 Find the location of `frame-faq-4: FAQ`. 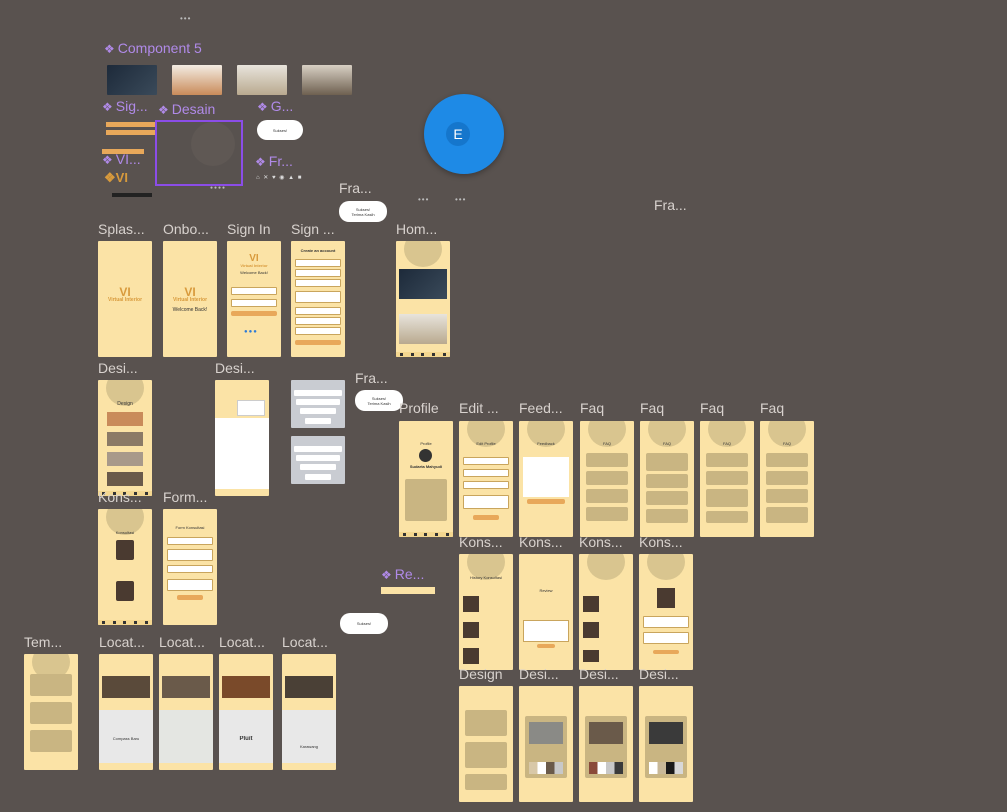

frame-faq-4: FAQ is located at coordinates (787, 479).